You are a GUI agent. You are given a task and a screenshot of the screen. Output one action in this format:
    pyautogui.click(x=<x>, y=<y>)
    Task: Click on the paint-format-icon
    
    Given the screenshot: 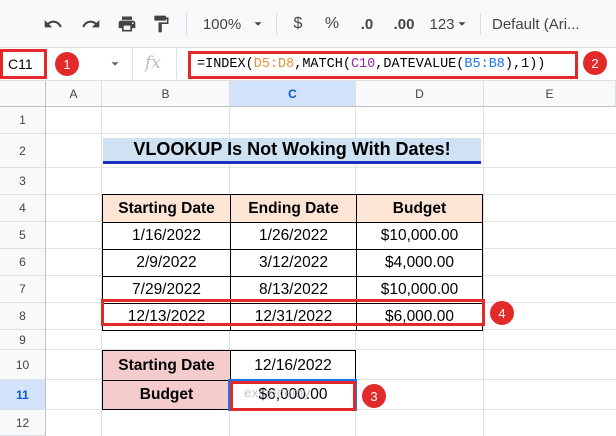 What is the action you would take?
    pyautogui.click(x=161, y=24)
    